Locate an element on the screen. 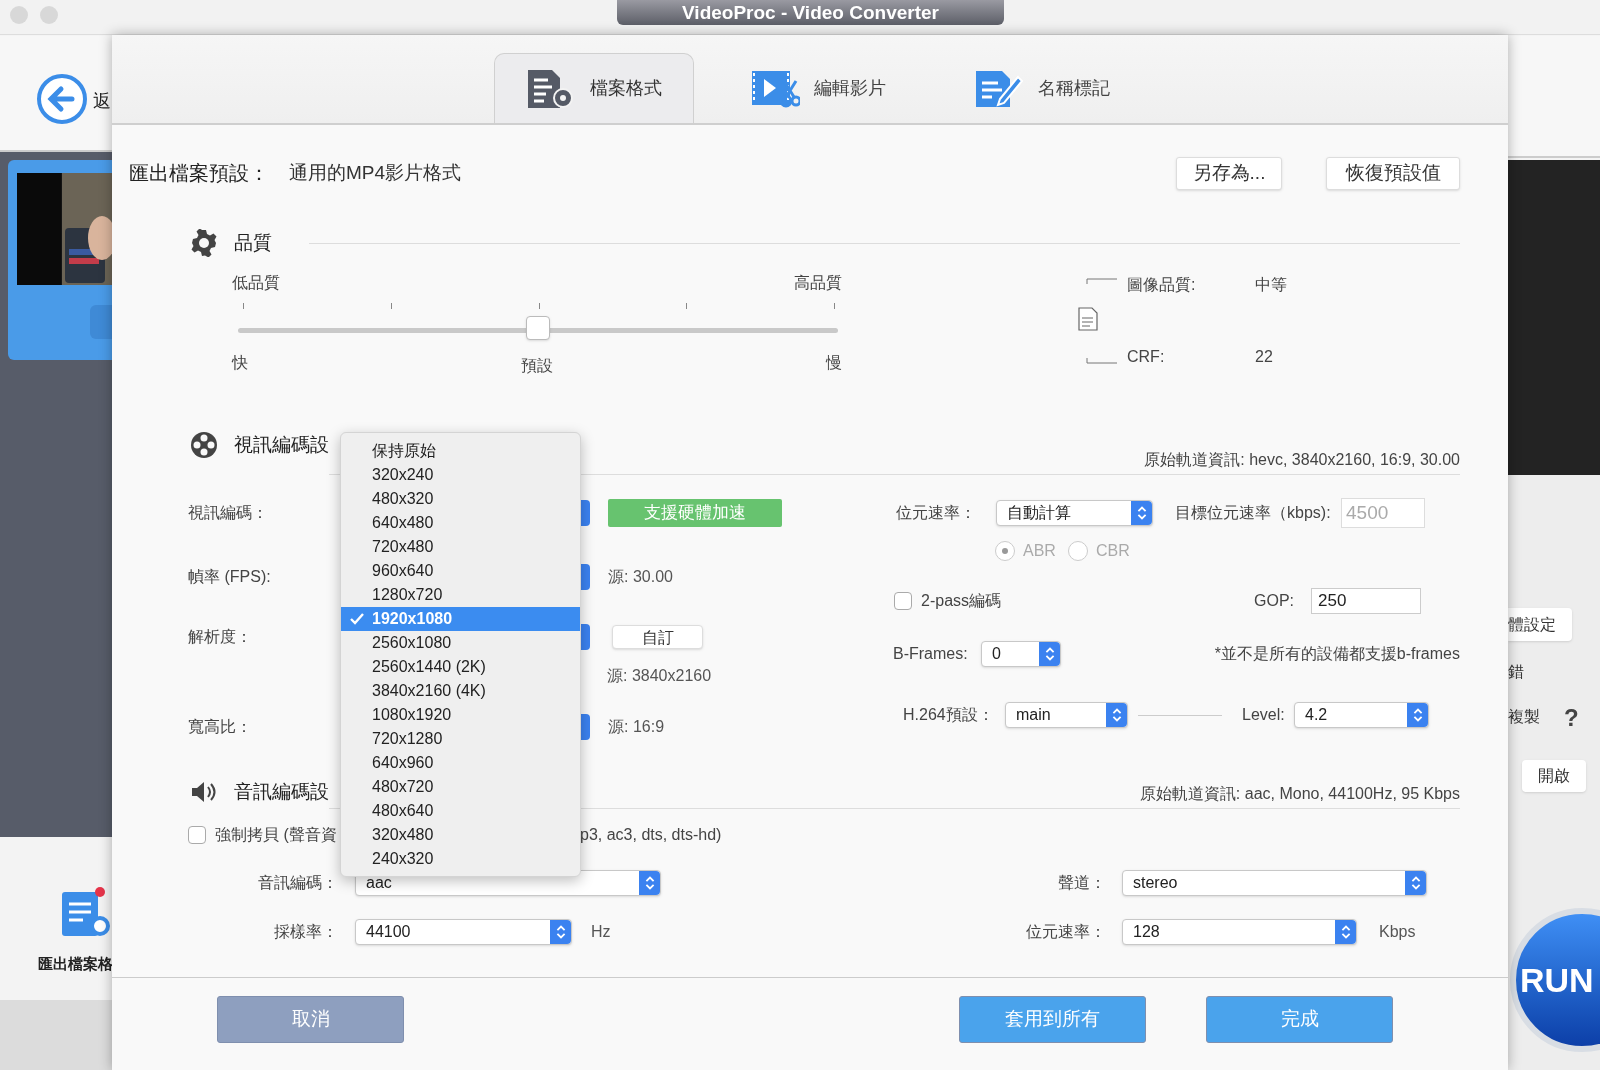 Image resolution: width=1600 pixels, height=1070 pixels. field-label: 視訊編碼： is located at coordinates (228, 513).